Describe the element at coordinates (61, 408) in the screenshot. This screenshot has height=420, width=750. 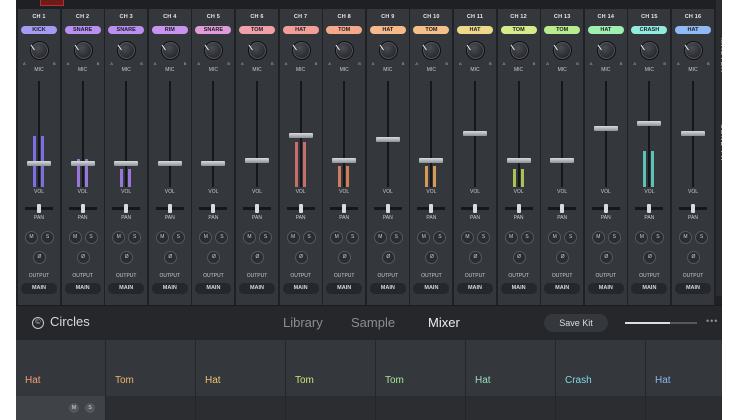
I see `pad-control-strip: MS` at that location.